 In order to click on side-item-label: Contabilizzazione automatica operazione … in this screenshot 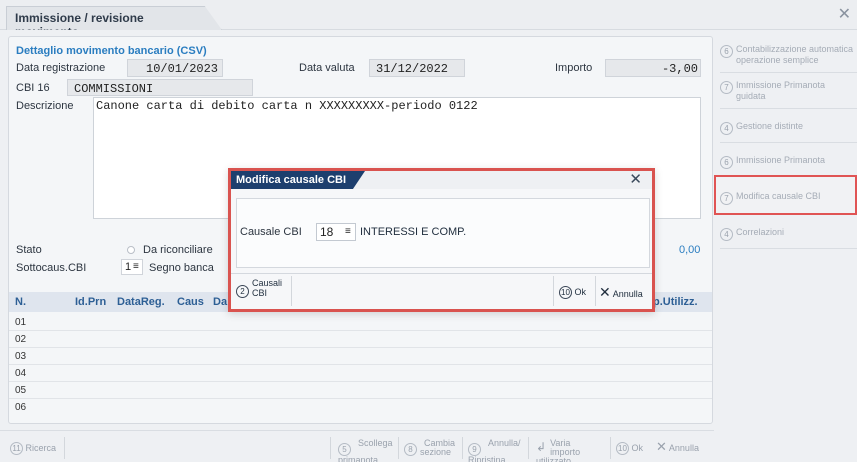, I will do `click(795, 54)`.